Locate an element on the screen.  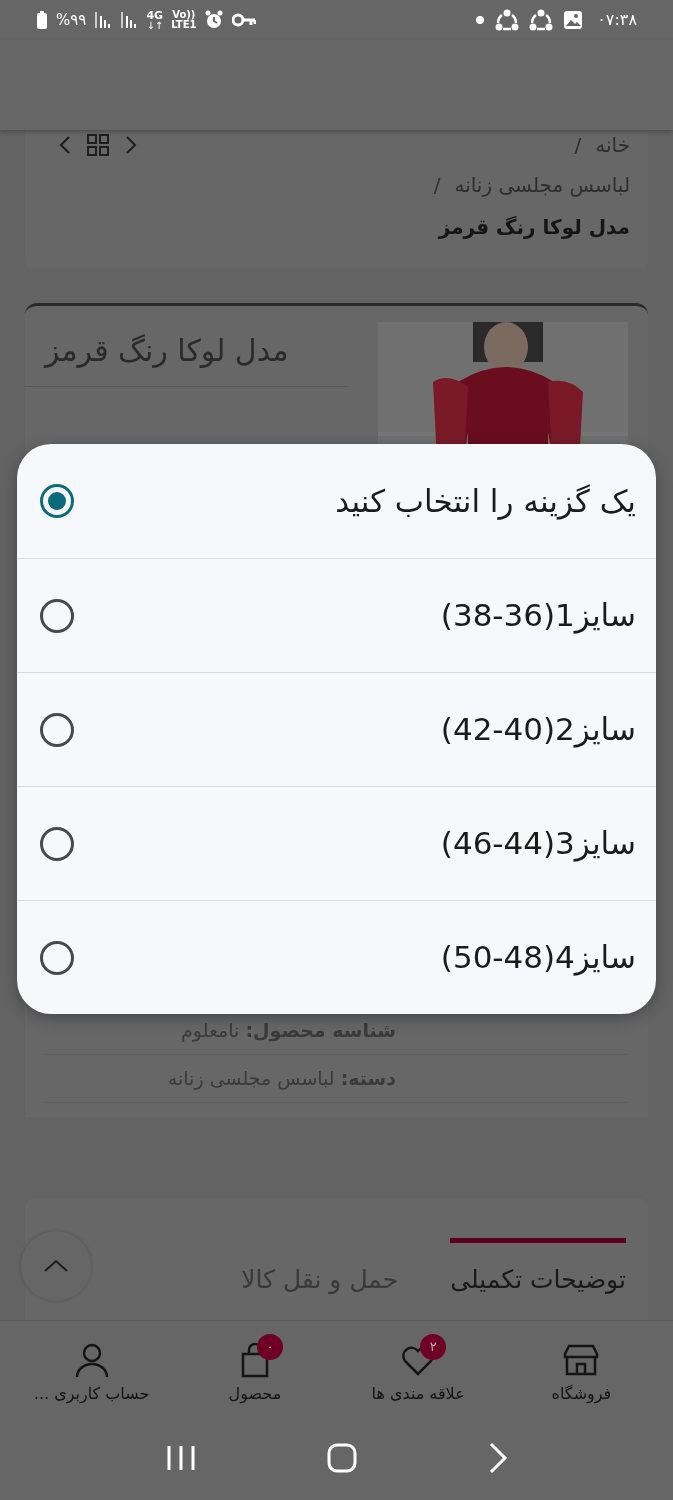
grid-icon is located at coordinates (98, 145).